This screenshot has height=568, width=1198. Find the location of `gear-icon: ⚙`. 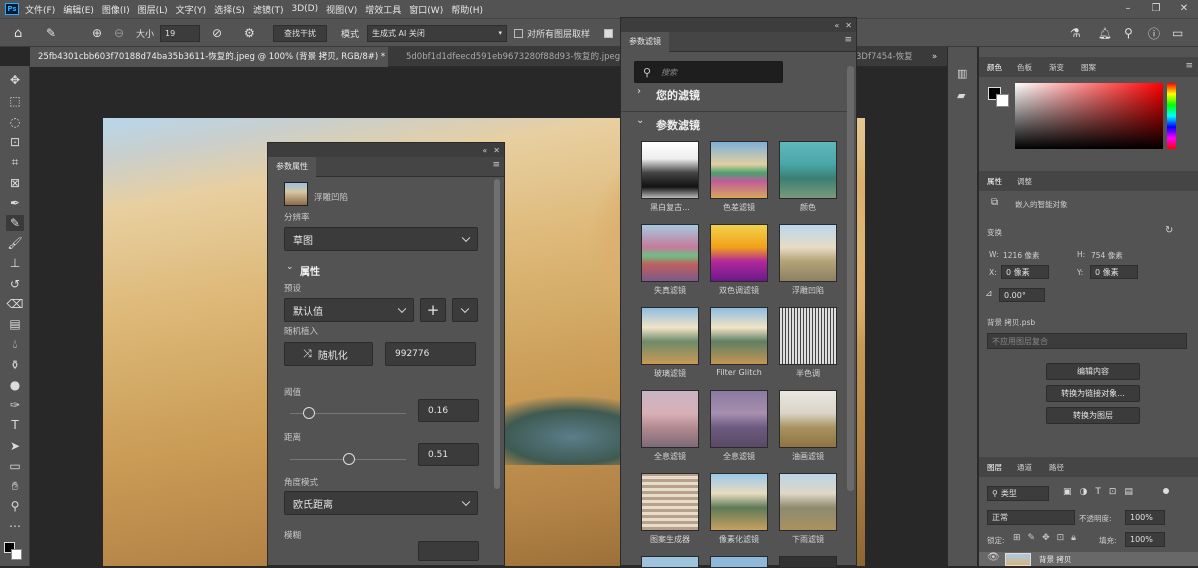

gear-icon: ⚙ is located at coordinates (249, 33).